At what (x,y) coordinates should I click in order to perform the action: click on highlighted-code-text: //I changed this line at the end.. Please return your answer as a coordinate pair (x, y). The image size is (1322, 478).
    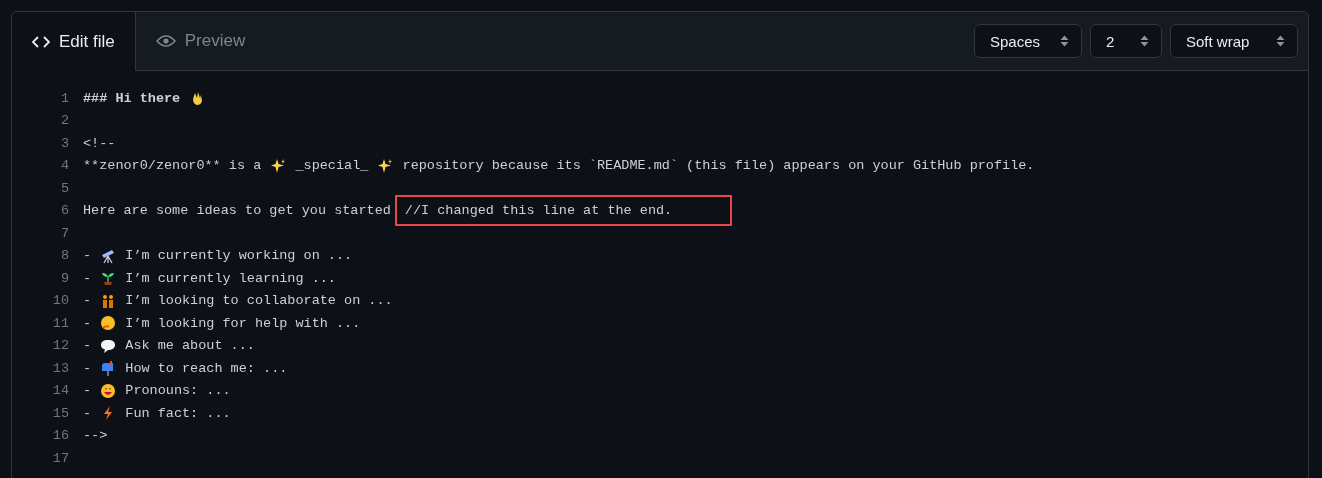
    Looking at the image, I should click on (563, 211).